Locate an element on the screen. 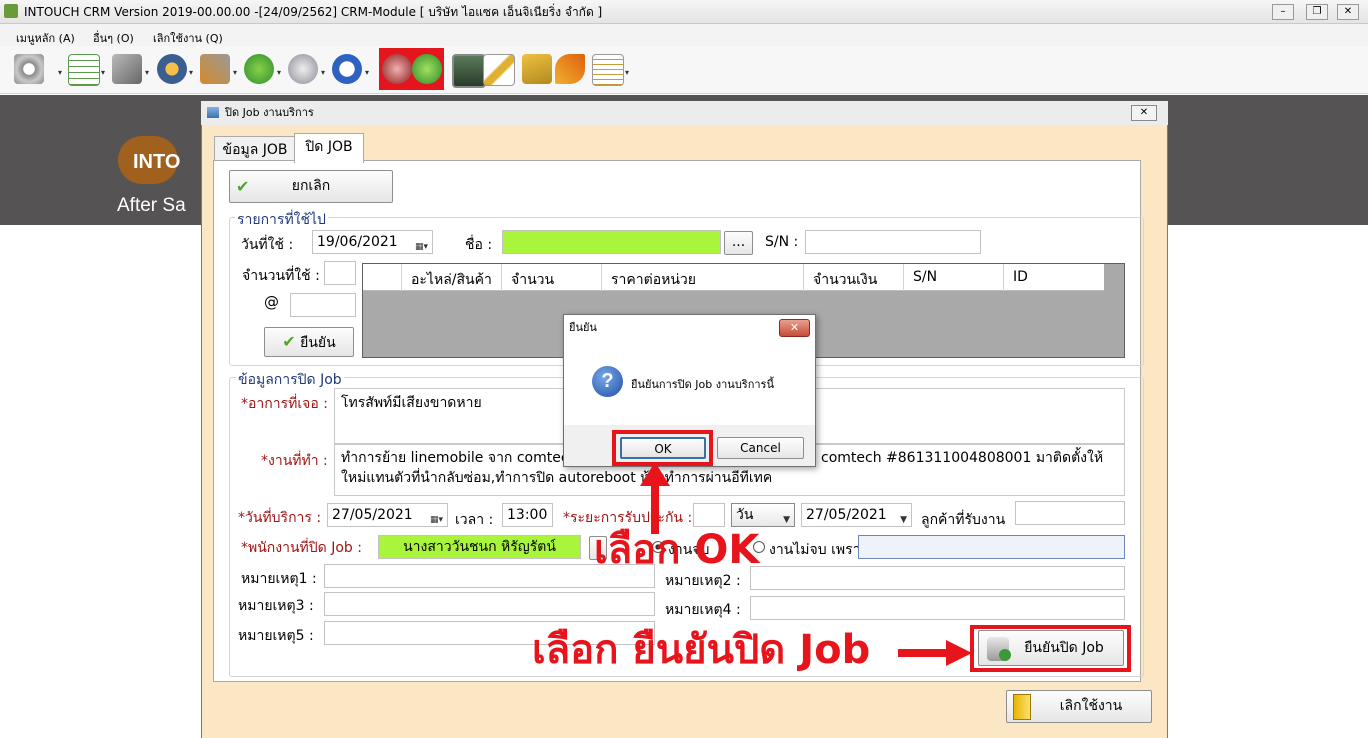  table-icon is located at coordinates (84, 70).